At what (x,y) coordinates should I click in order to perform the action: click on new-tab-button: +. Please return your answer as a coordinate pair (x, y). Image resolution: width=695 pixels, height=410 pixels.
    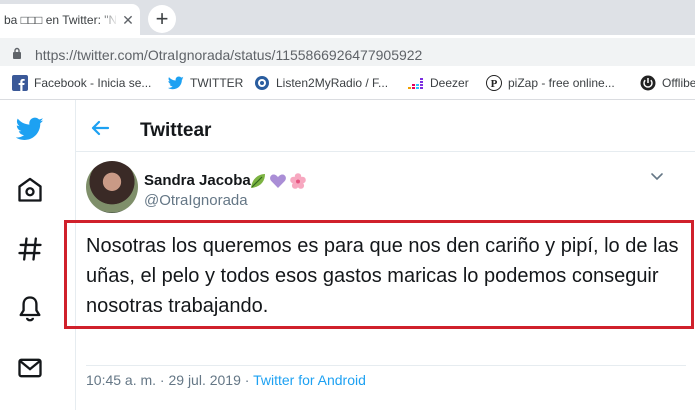
    Looking at the image, I should click on (162, 19).